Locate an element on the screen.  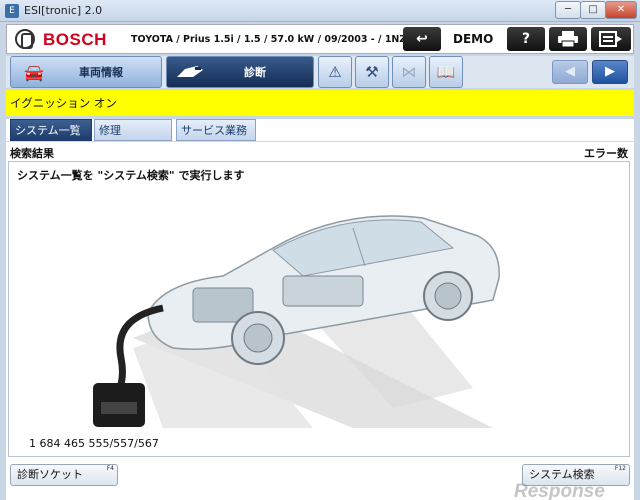
demo-label: DEMO is located at coordinates (473, 39).